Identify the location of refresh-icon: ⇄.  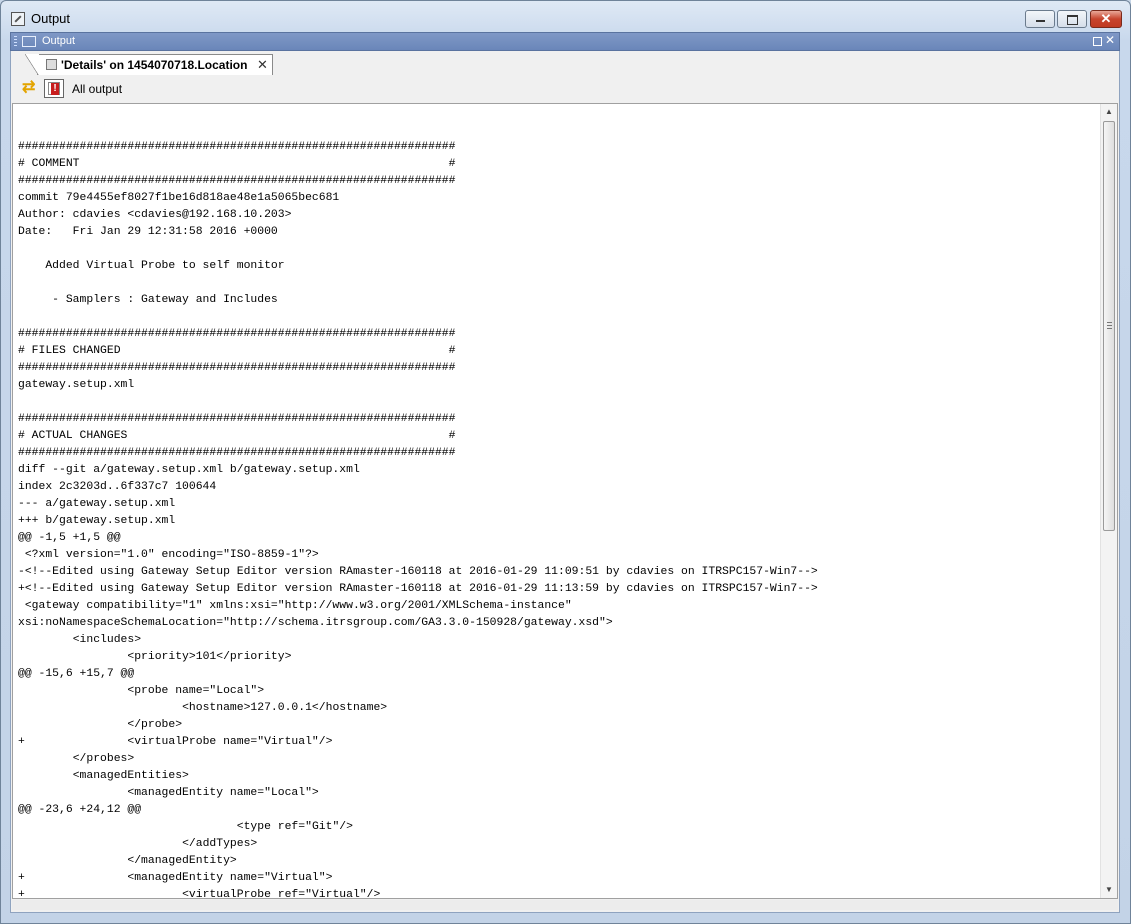
(31, 88).